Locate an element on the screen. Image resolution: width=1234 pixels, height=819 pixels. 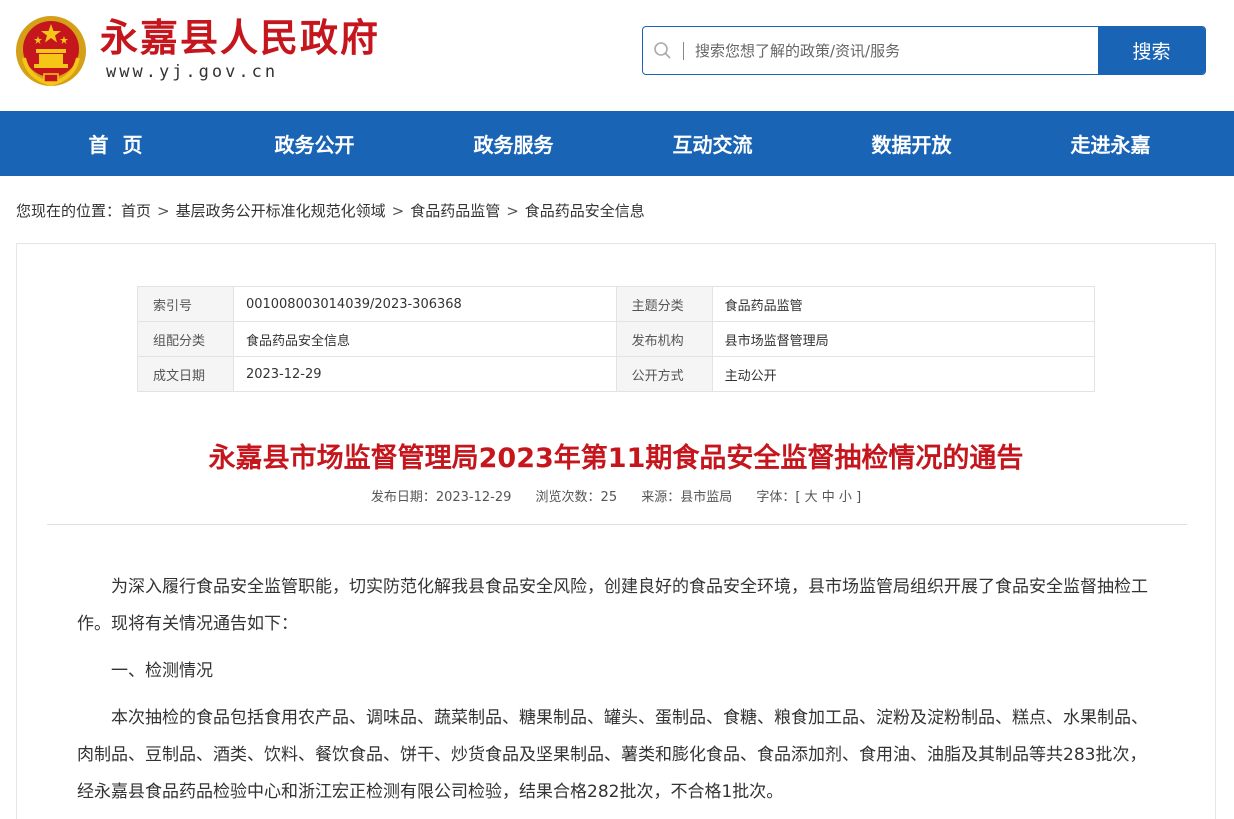
meta-key: 主题分类 is located at coordinates (664, 304).